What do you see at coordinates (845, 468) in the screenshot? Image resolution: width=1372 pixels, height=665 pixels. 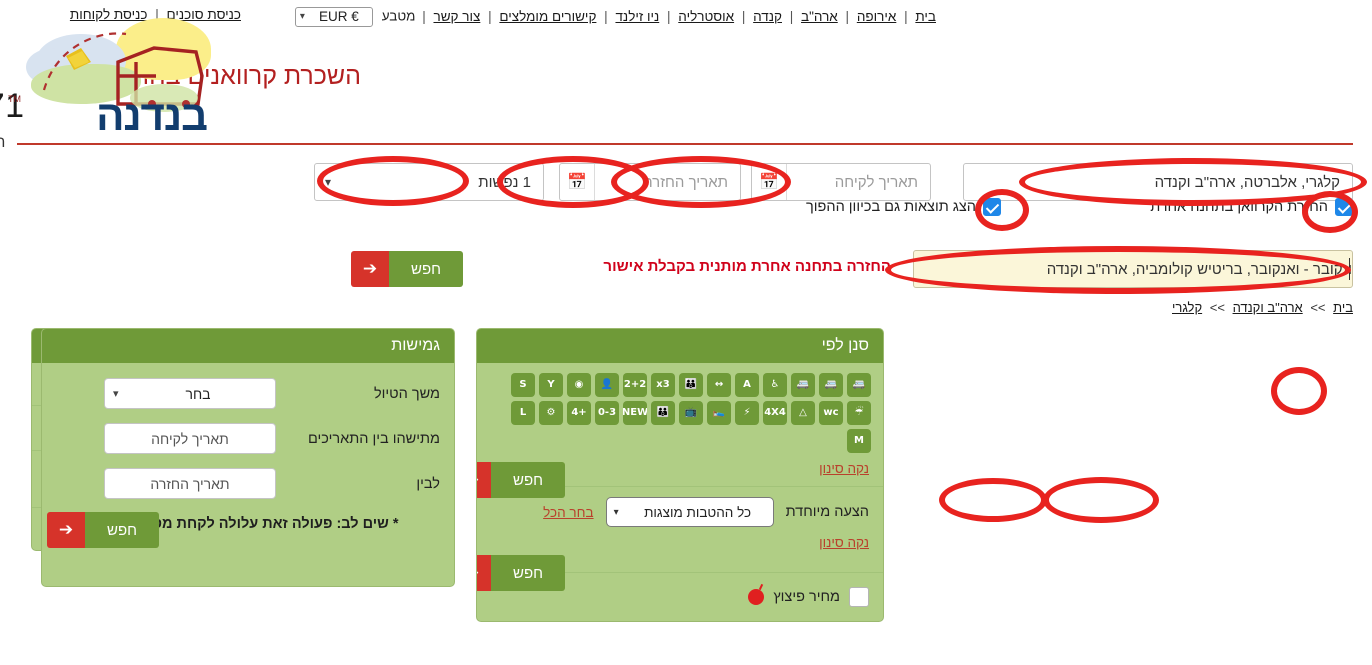 I see `clear-filter-link: נקה סינון` at bounding box center [845, 468].